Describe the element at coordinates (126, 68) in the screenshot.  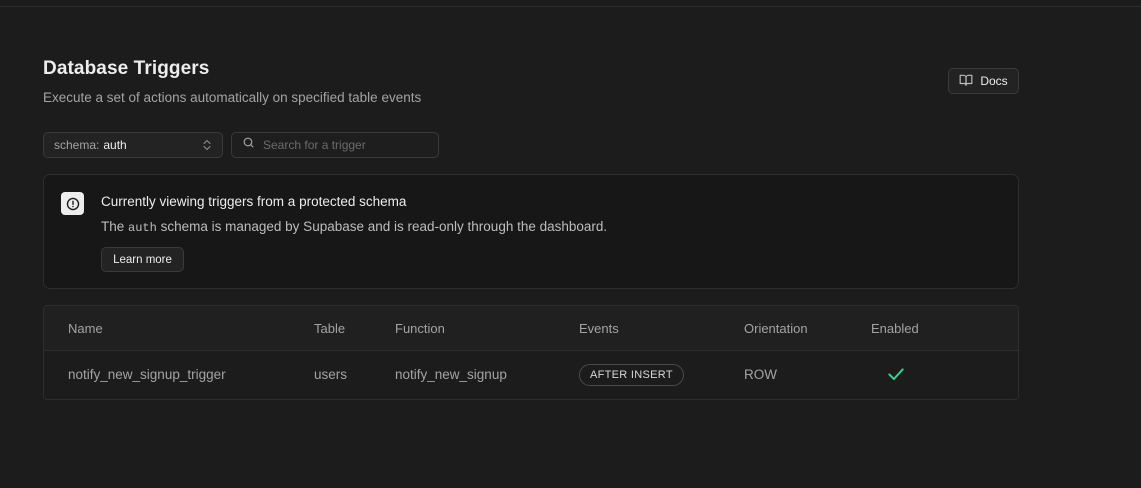
I see `page-title: Database Triggers` at that location.